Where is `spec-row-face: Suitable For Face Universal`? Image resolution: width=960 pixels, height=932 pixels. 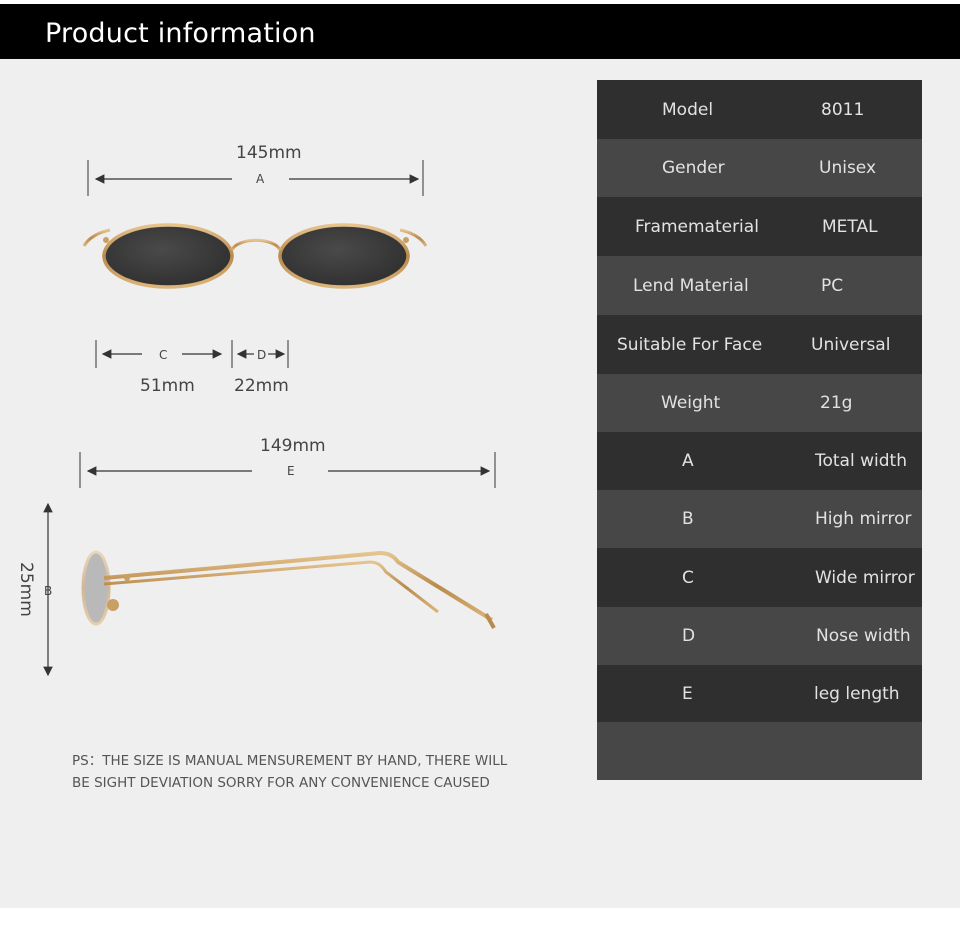
spec-row-face: Suitable For Face Universal is located at coordinates (759, 344).